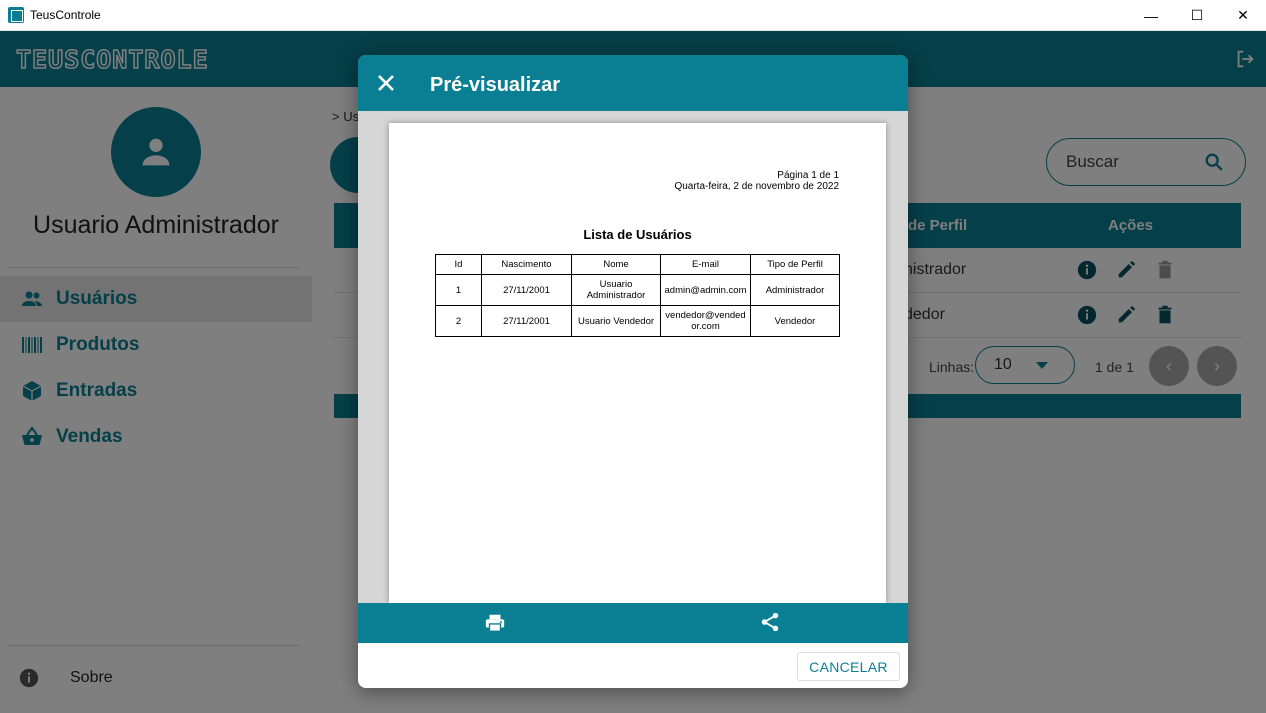 This screenshot has height=713, width=1266. What do you see at coordinates (16, 15) in the screenshot?
I see `app-icon` at bounding box center [16, 15].